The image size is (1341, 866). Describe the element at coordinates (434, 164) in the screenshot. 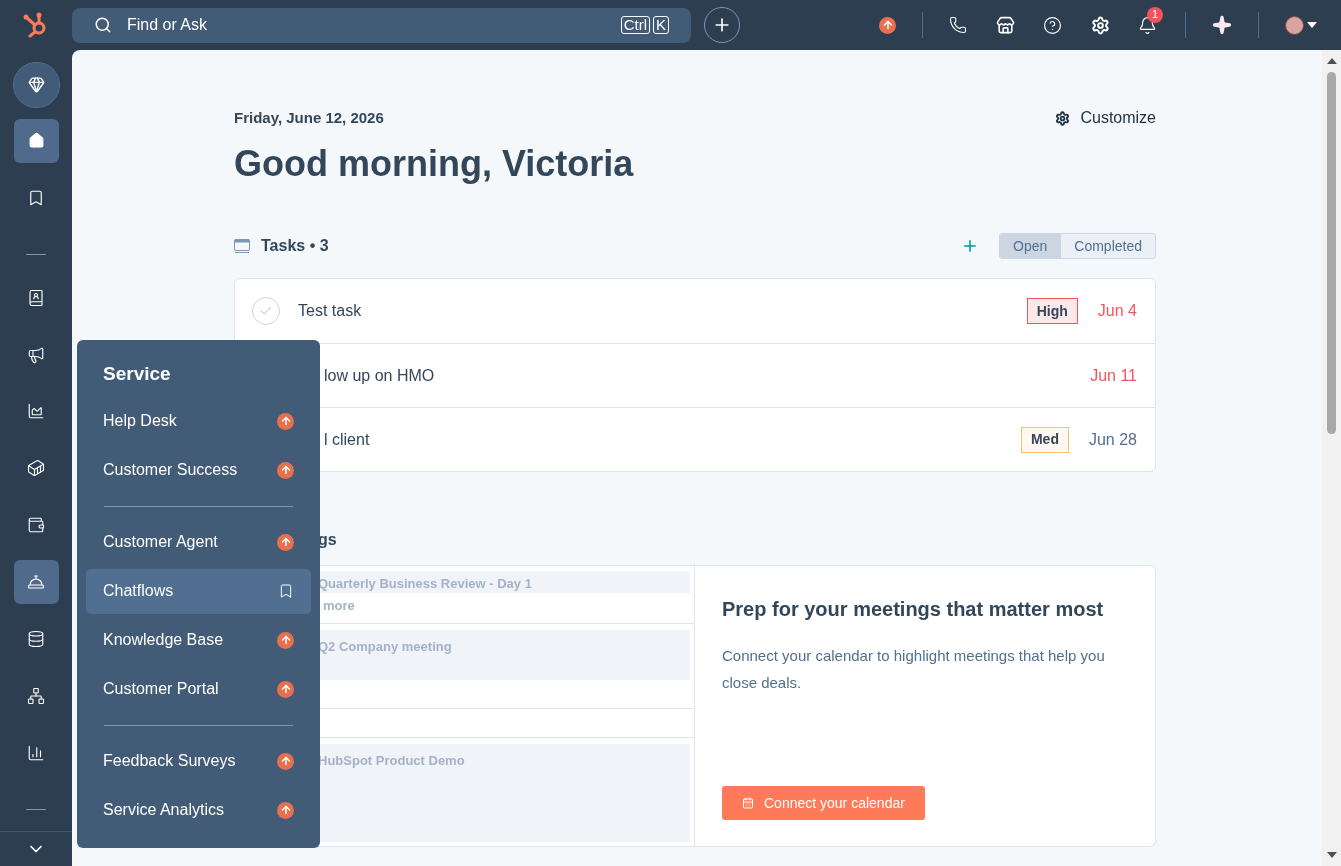

I see `greeting-heading: Good morning, Victoria` at that location.